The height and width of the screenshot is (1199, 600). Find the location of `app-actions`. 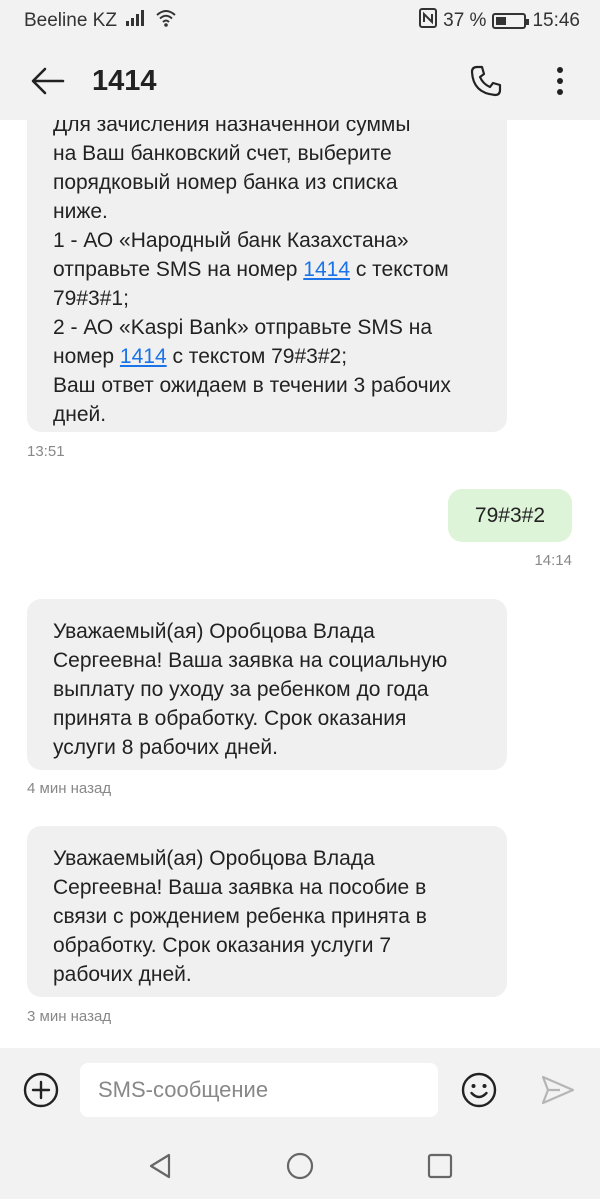

app-actions is located at coordinates (523, 81).